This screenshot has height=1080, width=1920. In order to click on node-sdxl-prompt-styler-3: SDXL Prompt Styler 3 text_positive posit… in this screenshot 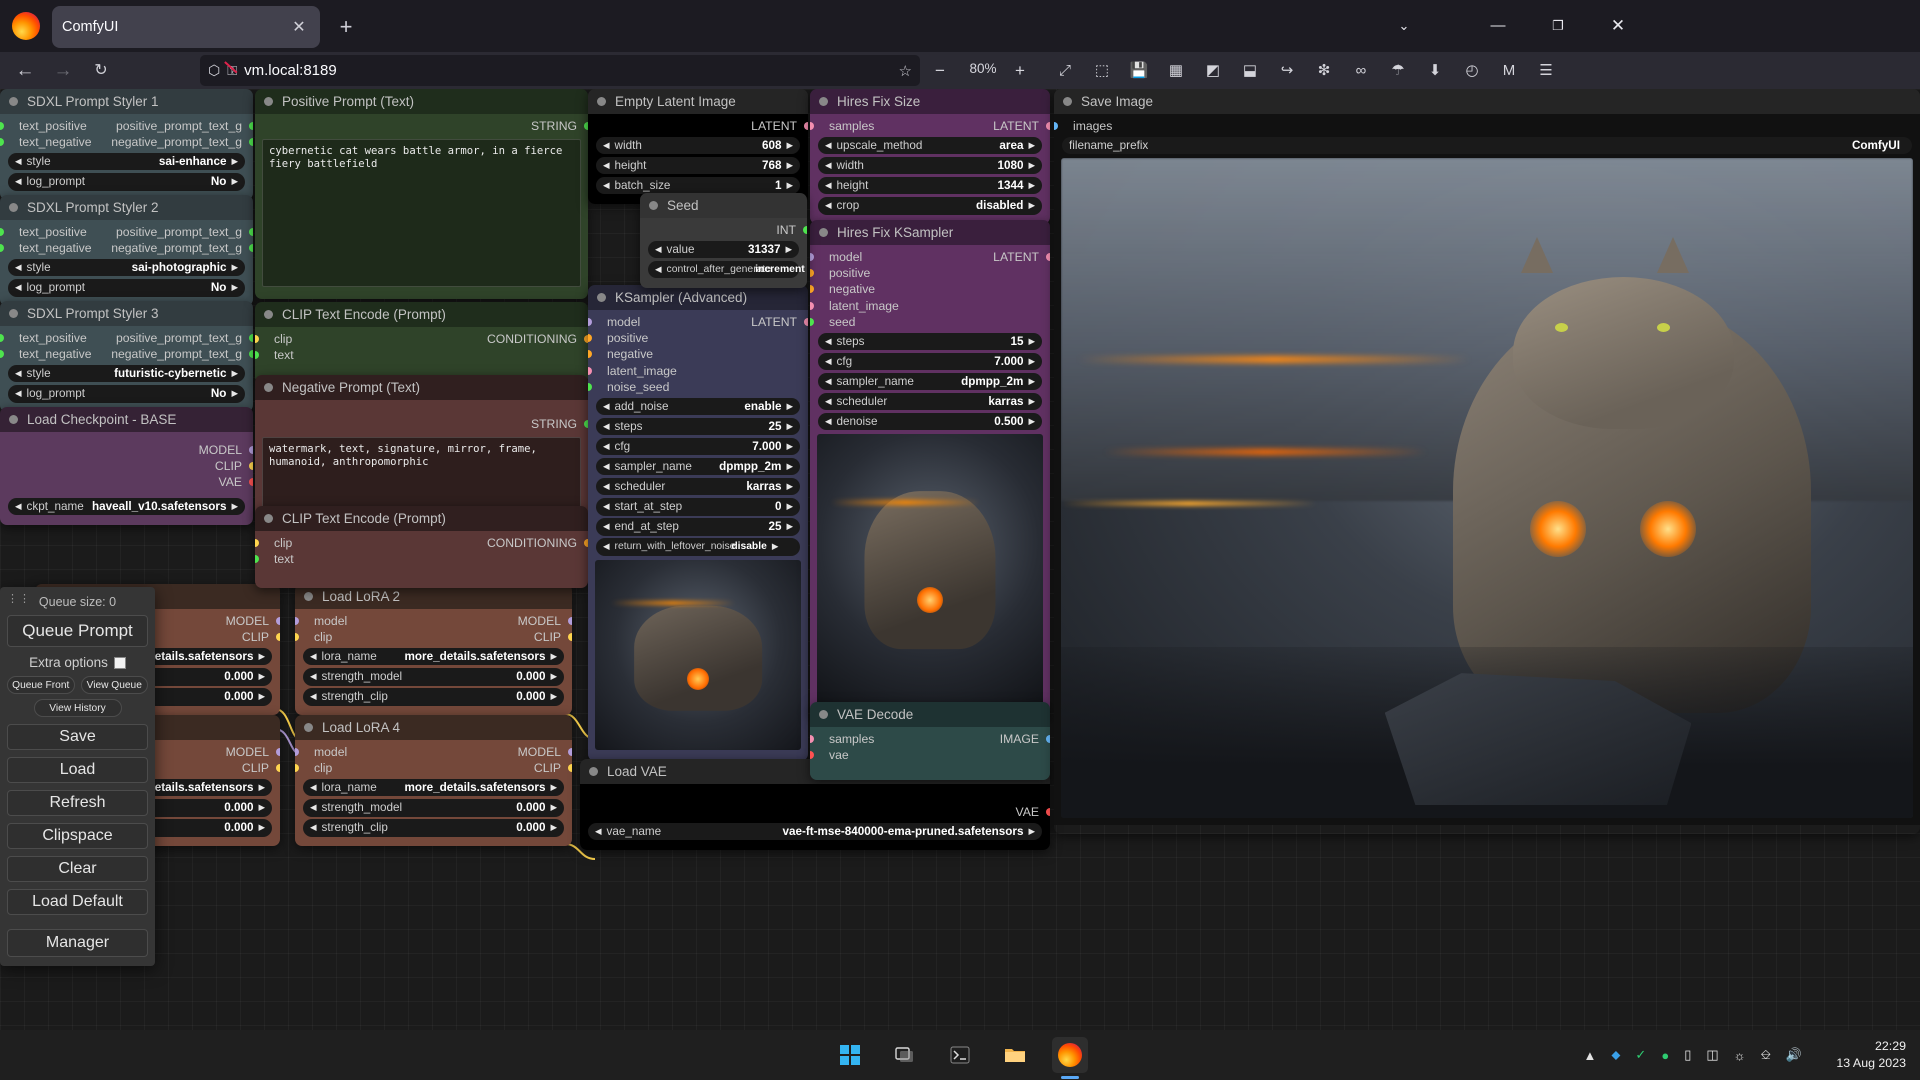, I will do `click(126, 357)`.